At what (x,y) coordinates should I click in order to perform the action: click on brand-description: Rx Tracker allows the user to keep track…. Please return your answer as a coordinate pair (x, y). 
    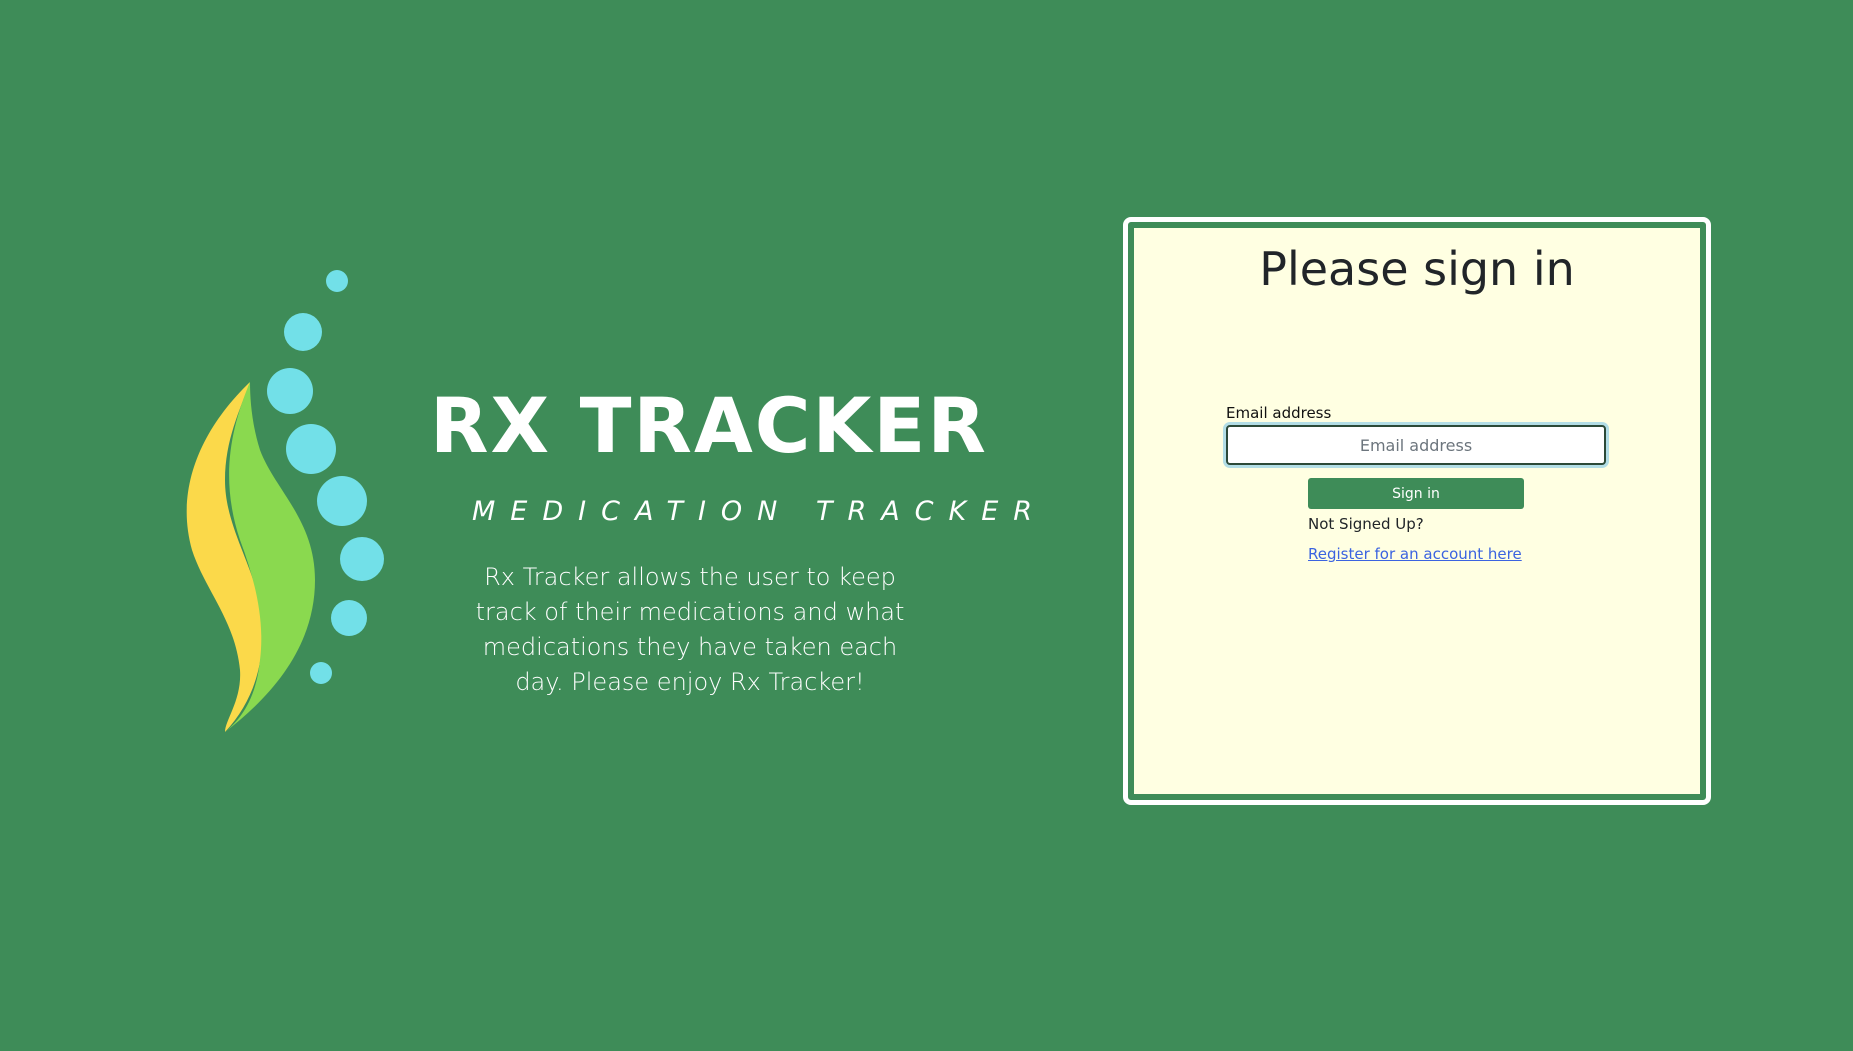
    Looking at the image, I should click on (690, 629).